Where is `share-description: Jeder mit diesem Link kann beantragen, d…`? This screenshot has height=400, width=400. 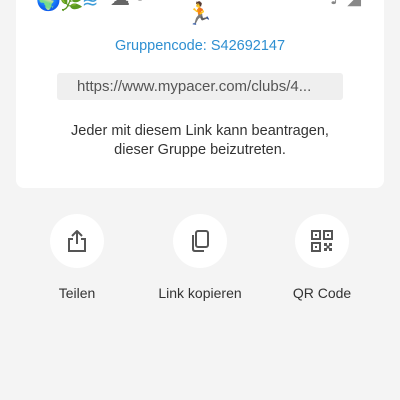
share-description: Jeder mit diesem Link kann beantragen, d… is located at coordinates (200, 141).